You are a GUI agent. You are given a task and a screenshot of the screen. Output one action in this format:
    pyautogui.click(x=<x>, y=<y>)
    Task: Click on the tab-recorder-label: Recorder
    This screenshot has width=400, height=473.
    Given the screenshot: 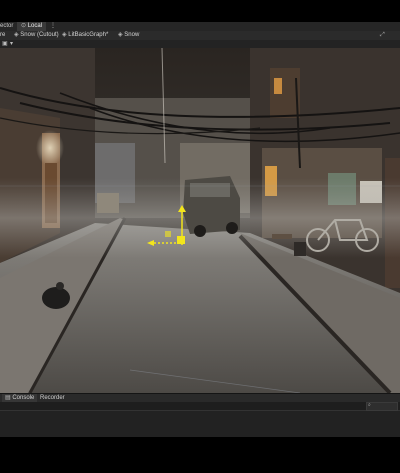 What is the action you would take?
    pyautogui.click(x=52, y=398)
    